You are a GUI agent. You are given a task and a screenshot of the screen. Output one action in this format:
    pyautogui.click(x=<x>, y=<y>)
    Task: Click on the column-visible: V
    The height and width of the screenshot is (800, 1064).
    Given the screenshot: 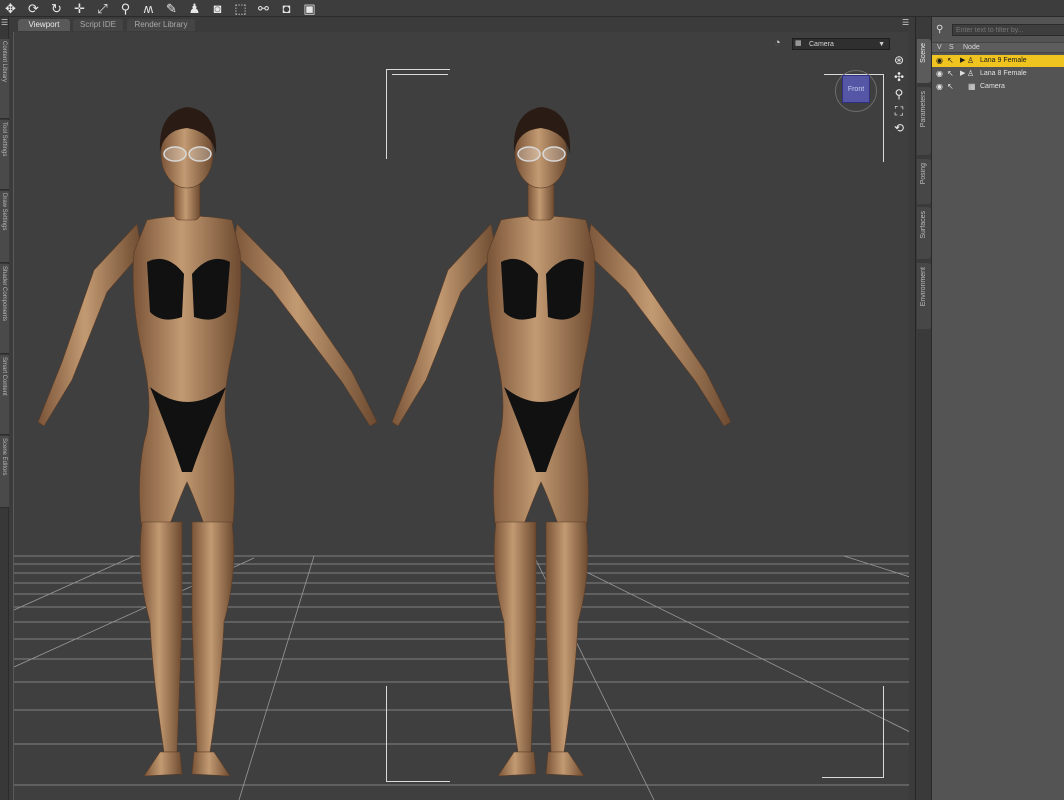 What is the action you would take?
    pyautogui.click(x=939, y=47)
    